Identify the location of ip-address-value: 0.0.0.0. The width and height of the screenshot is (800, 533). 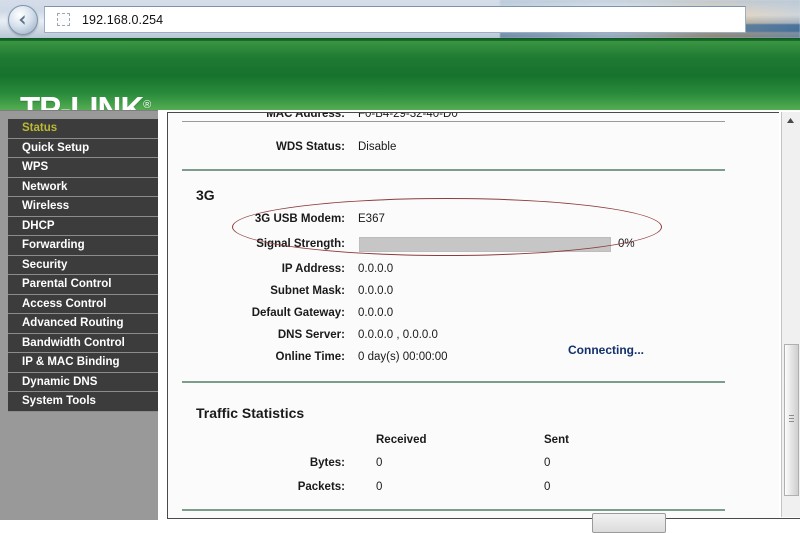
(376, 269).